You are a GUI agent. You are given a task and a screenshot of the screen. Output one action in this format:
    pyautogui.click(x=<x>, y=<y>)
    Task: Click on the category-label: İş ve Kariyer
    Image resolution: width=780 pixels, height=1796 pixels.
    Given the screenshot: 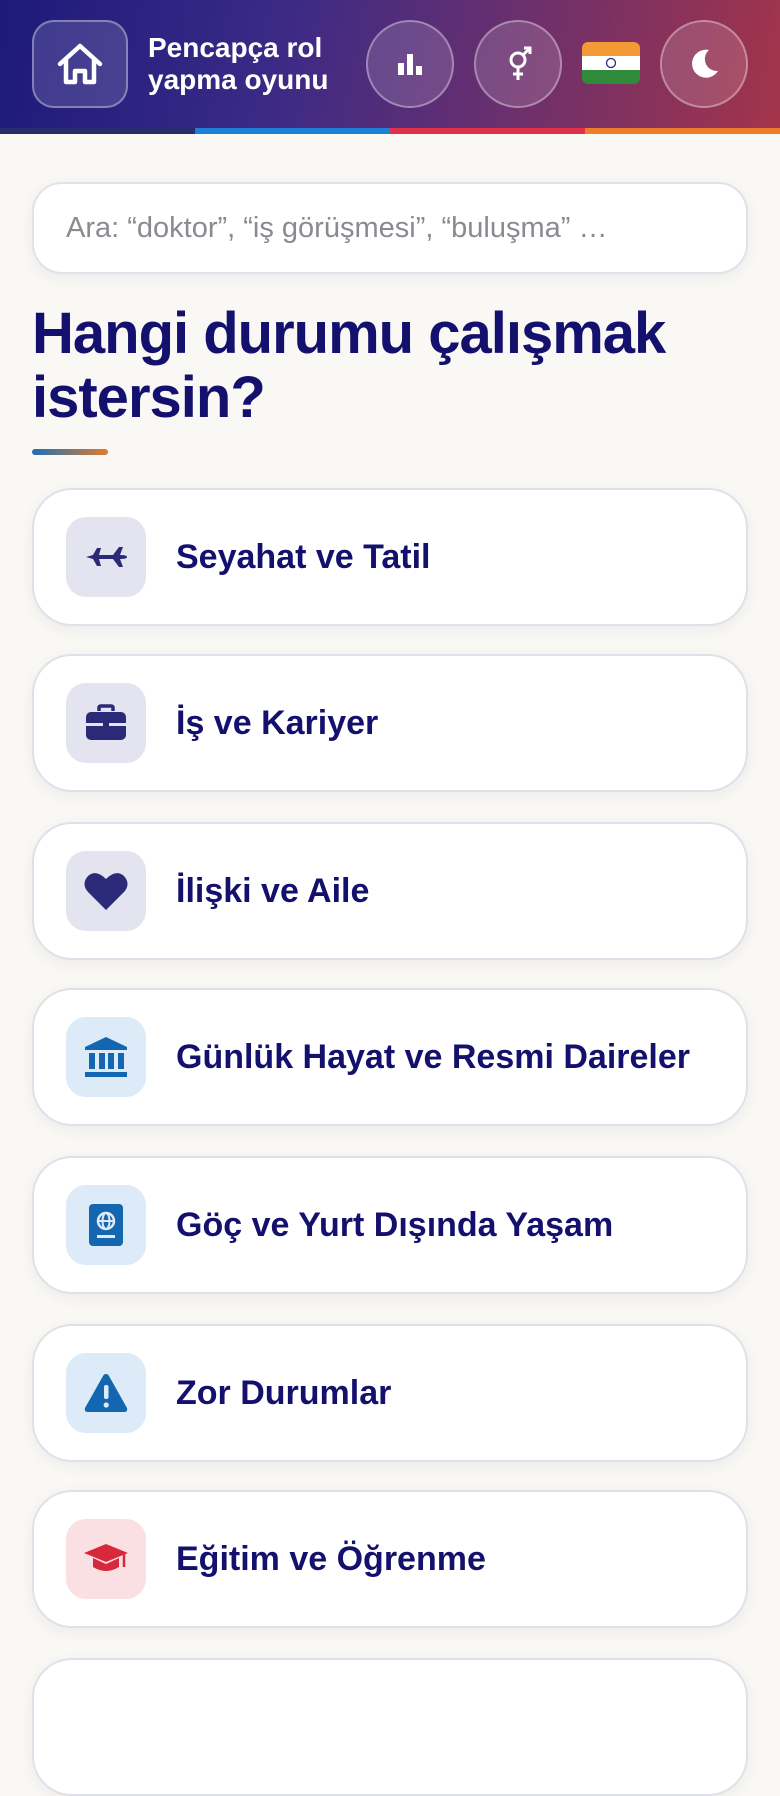 What is the action you would take?
    pyautogui.click(x=277, y=722)
    